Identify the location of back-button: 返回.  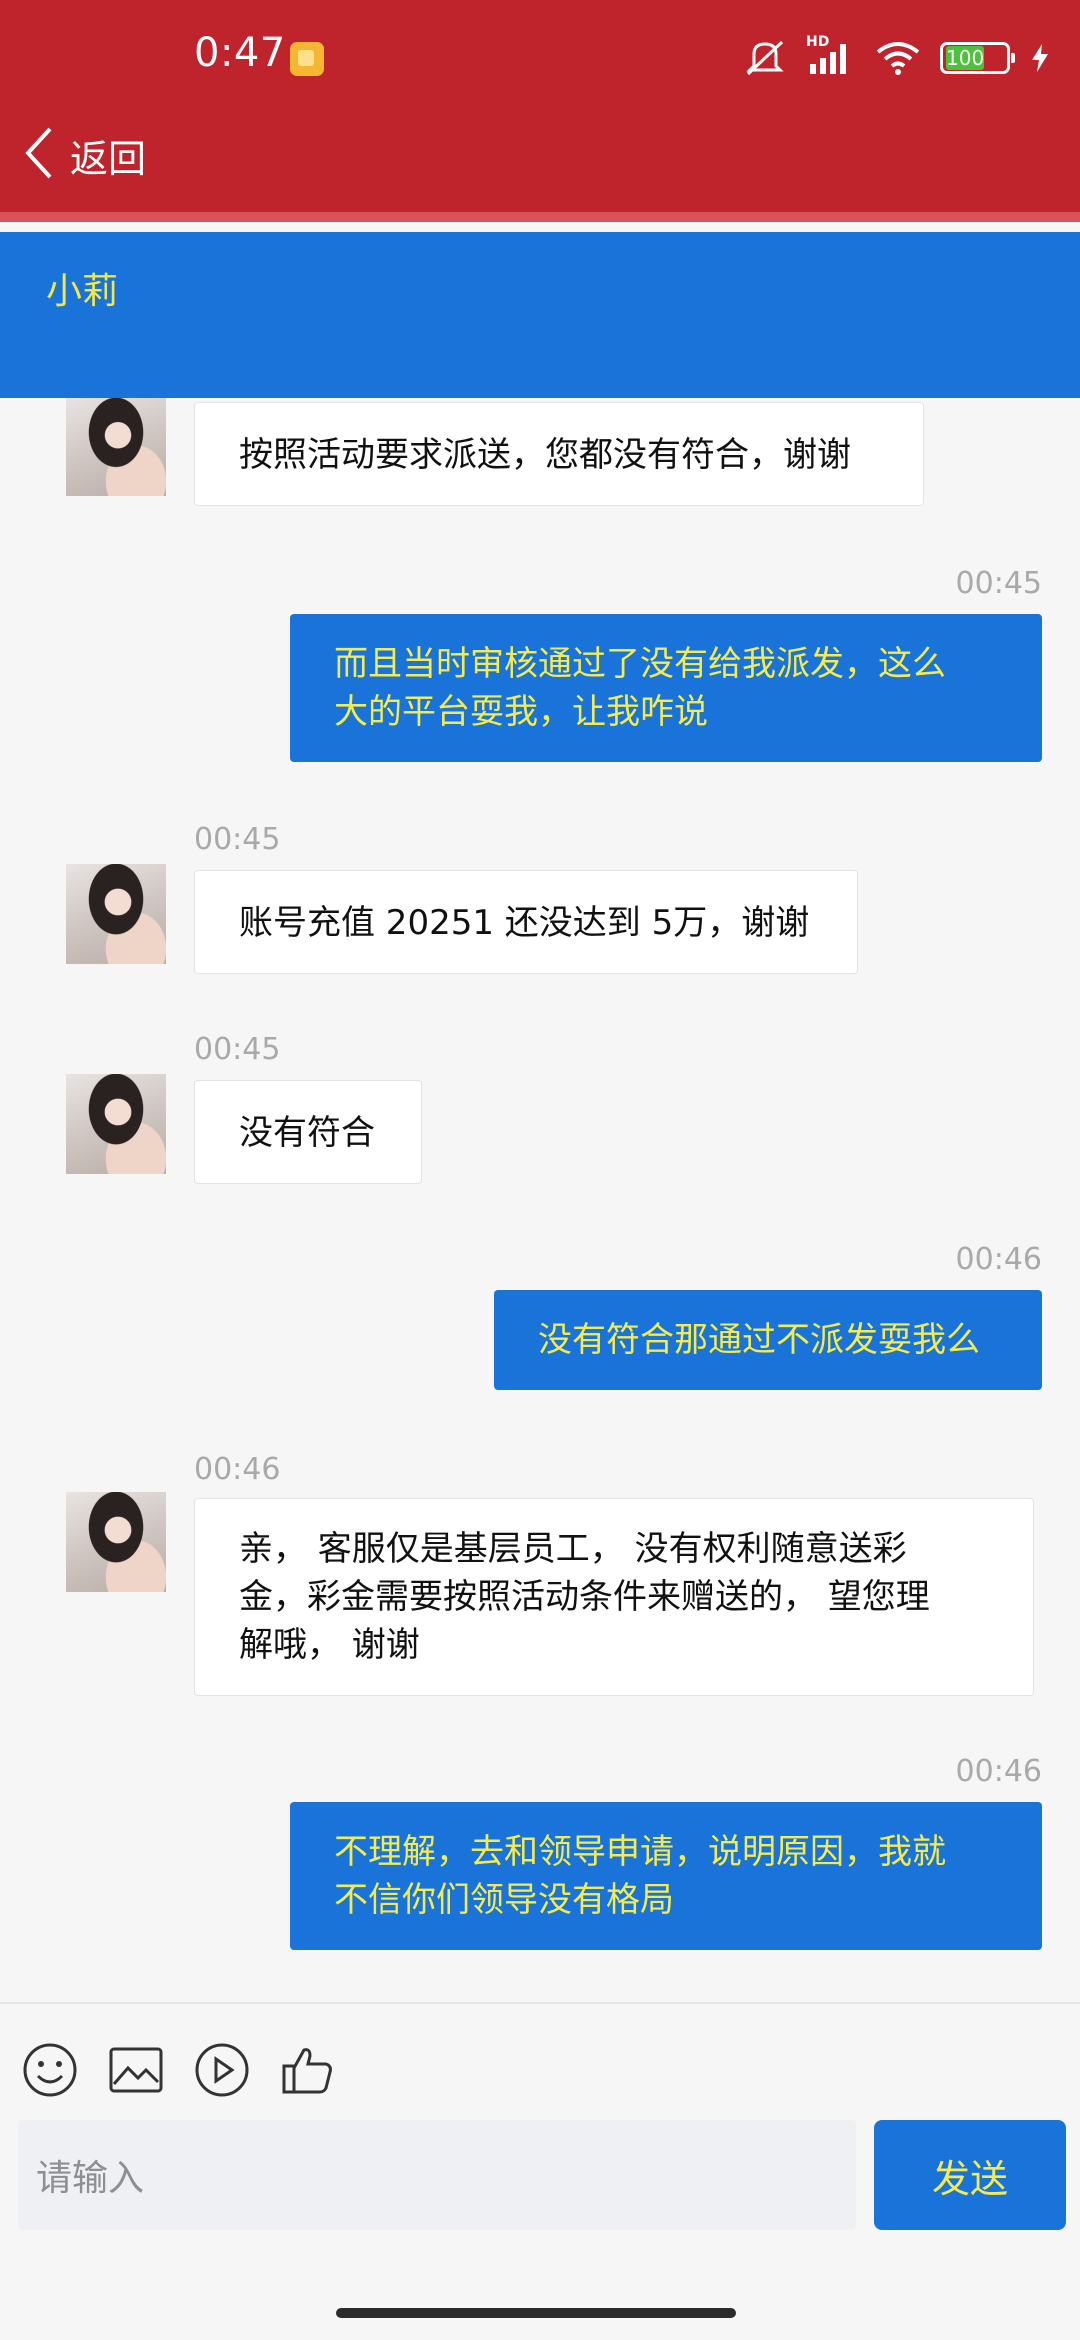
(85, 155).